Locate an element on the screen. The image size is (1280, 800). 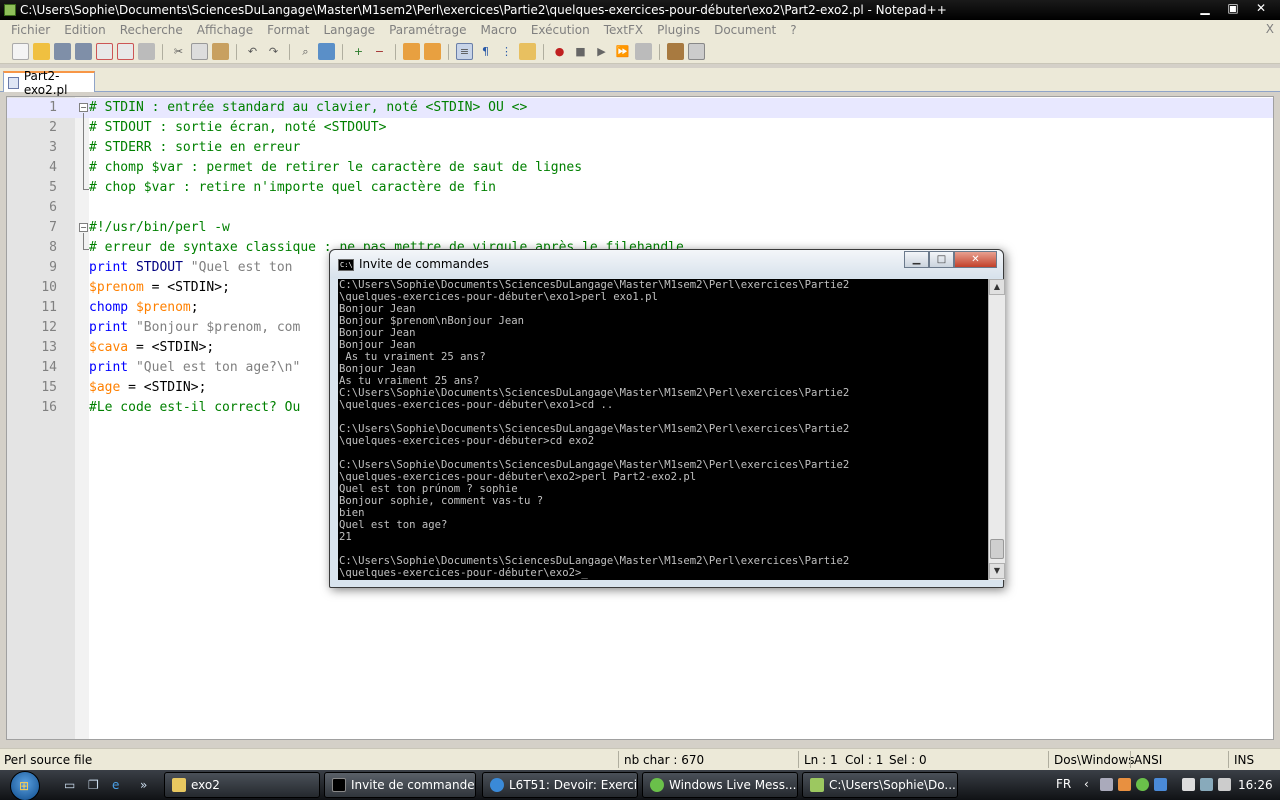
sync-vertical-icon is located at coordinates (411, 51).